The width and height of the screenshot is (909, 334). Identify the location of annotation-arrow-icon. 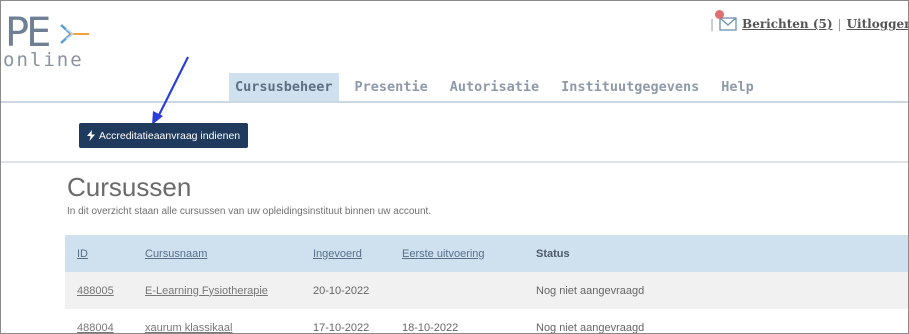
(170, 90).